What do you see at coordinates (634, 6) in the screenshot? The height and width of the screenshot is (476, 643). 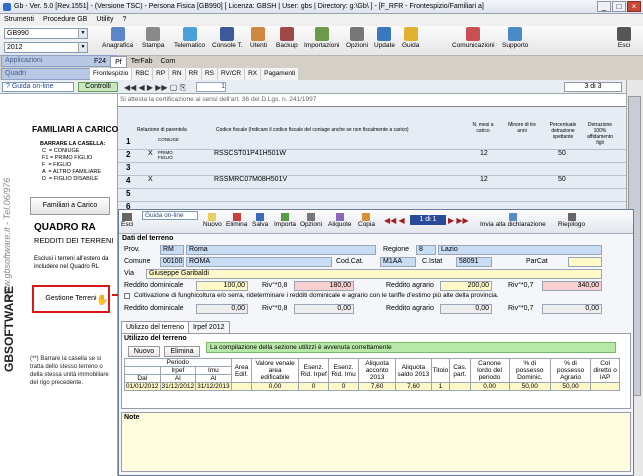 I see `close-button: ×` at bounding box center [634, 6].